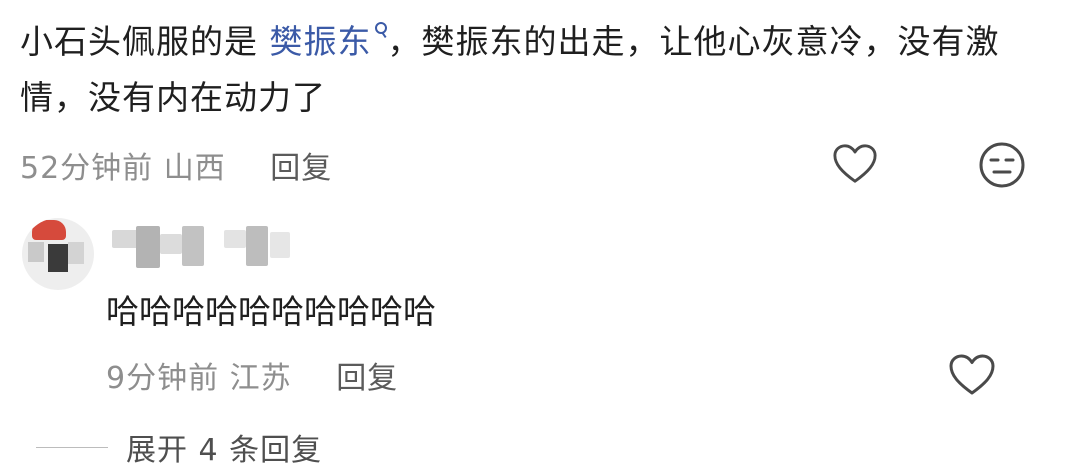  What do you see at coordinates (224, 450) in the screenshot?
I see `expand-replies-label: 展开 4 条回复` at bounding box center [224, 450].